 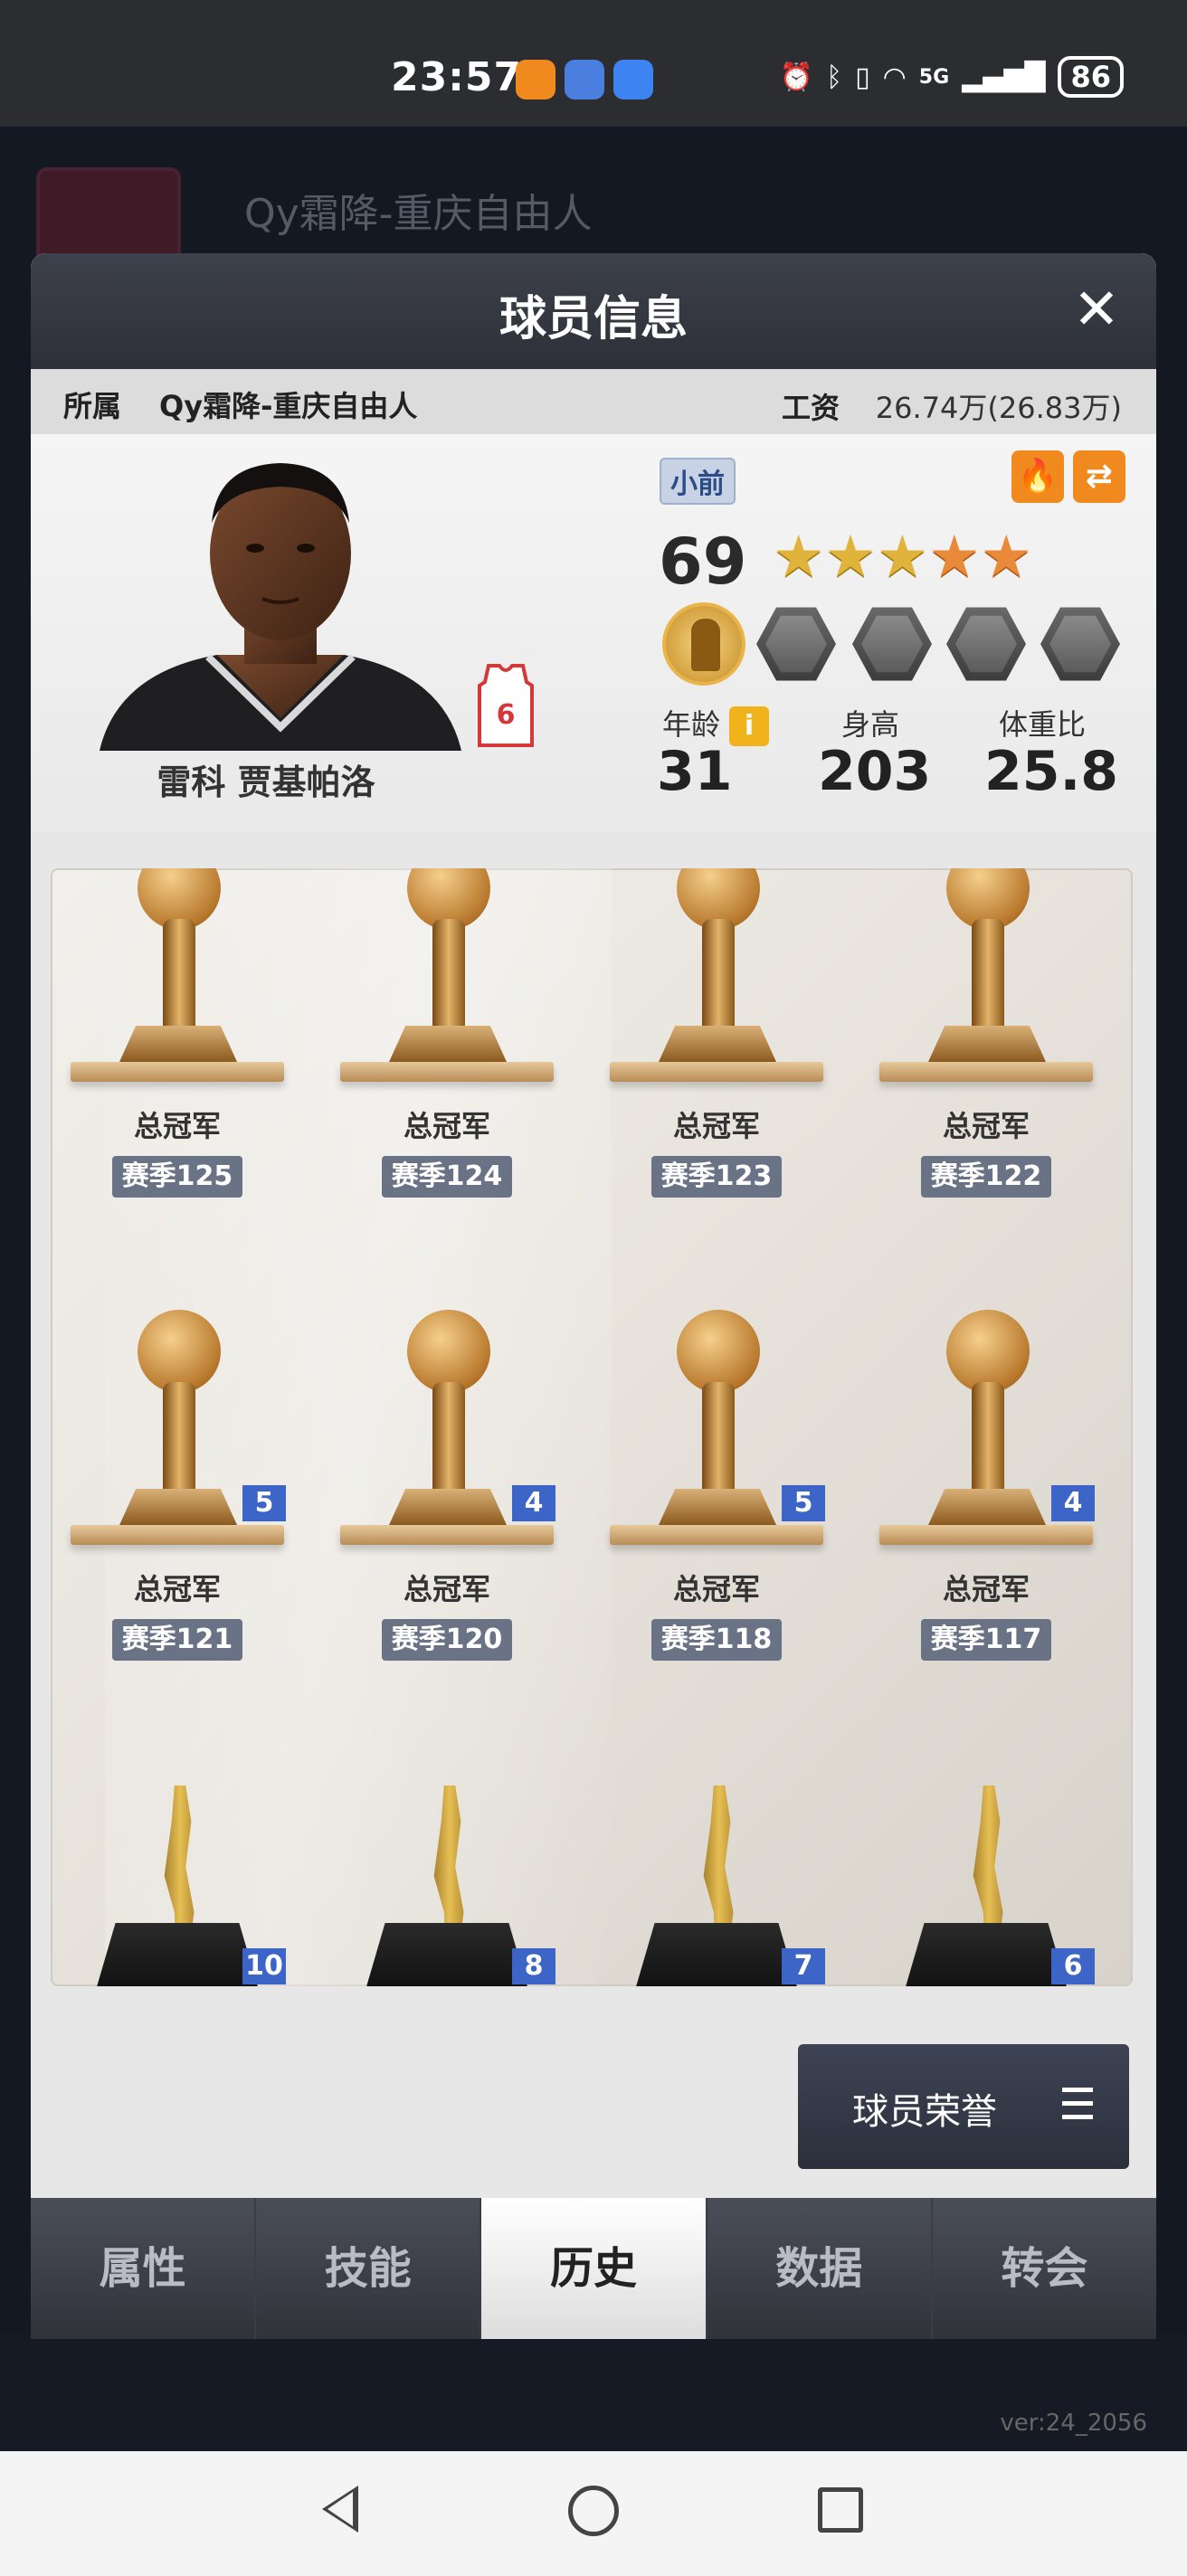 I want to click on weight-label: 体重比, so click(x=1043, y=725).